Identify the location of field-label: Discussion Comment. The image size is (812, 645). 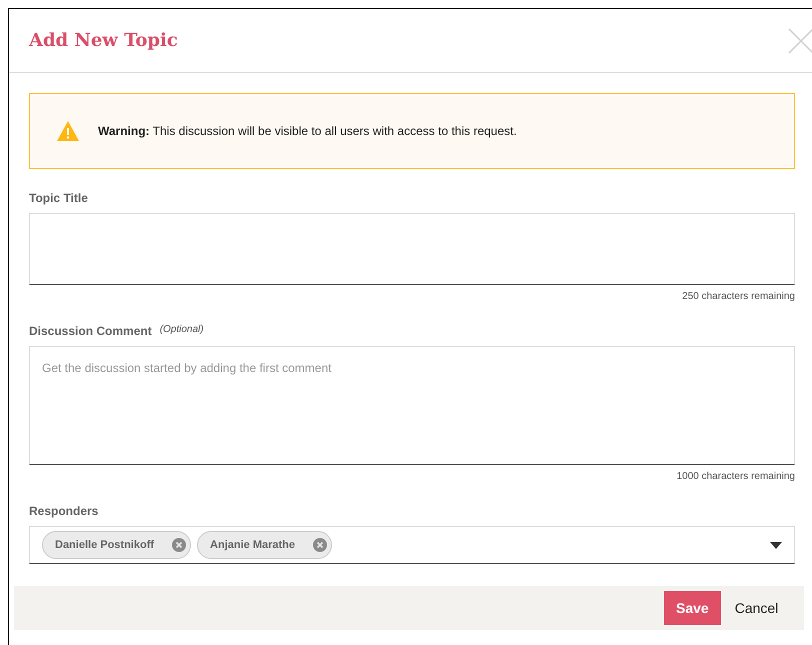
(90, 331).